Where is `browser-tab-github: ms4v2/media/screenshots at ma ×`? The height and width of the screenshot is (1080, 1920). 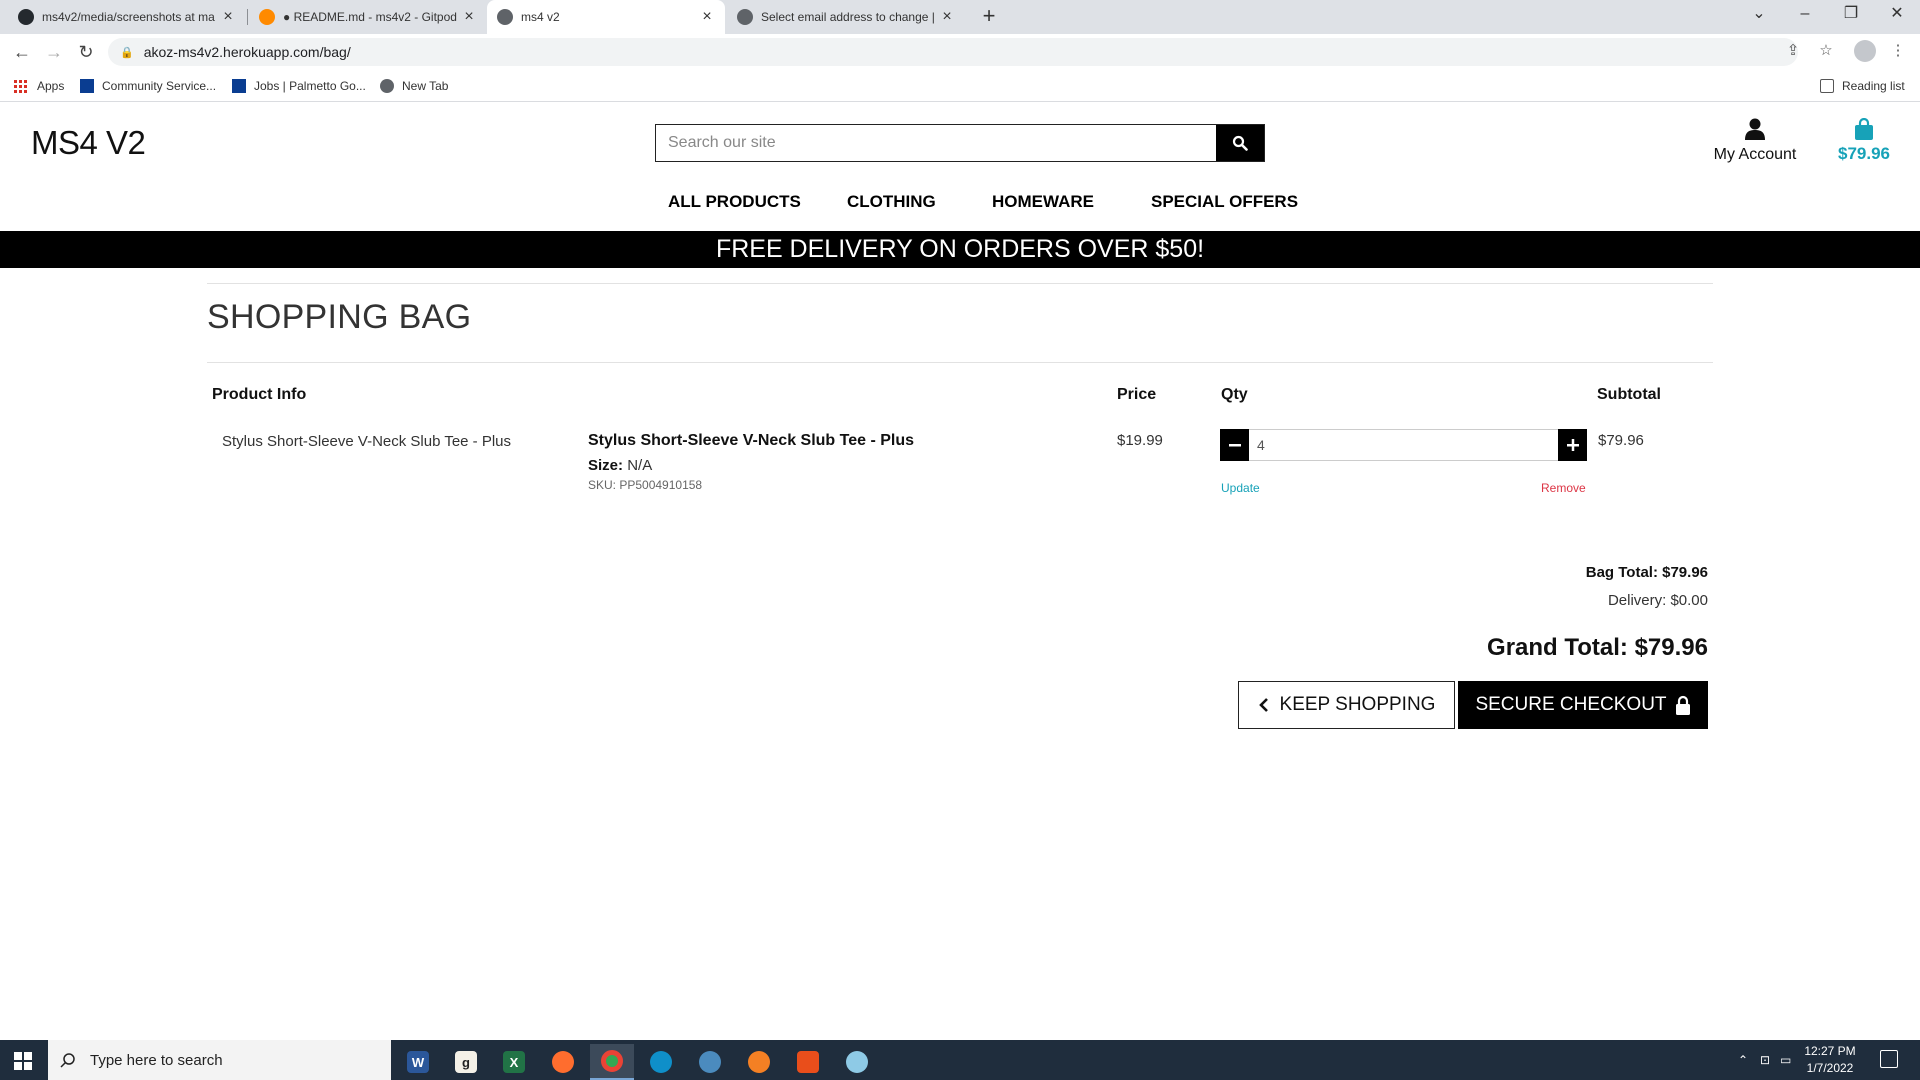 browser-tab-github: ms4v2/media/screenshots at ma × is located at coordinates (127, 17).